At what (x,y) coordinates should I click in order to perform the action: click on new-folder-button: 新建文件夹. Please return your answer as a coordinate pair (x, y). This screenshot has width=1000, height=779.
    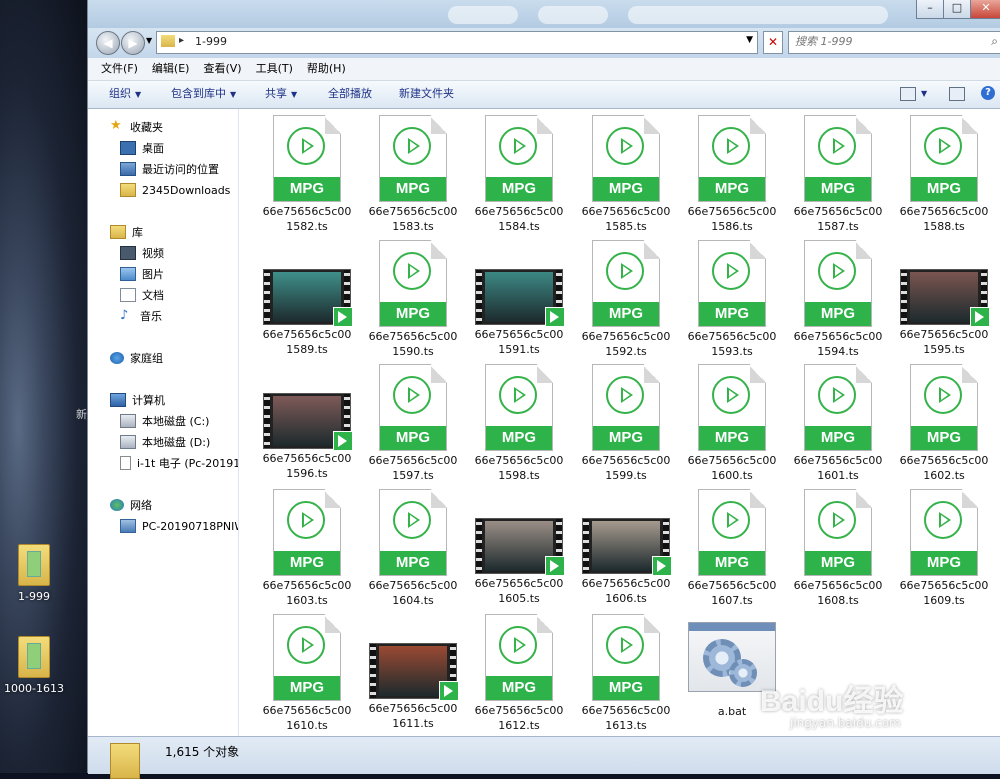
    Looking at the image, I should click on (426, 94).